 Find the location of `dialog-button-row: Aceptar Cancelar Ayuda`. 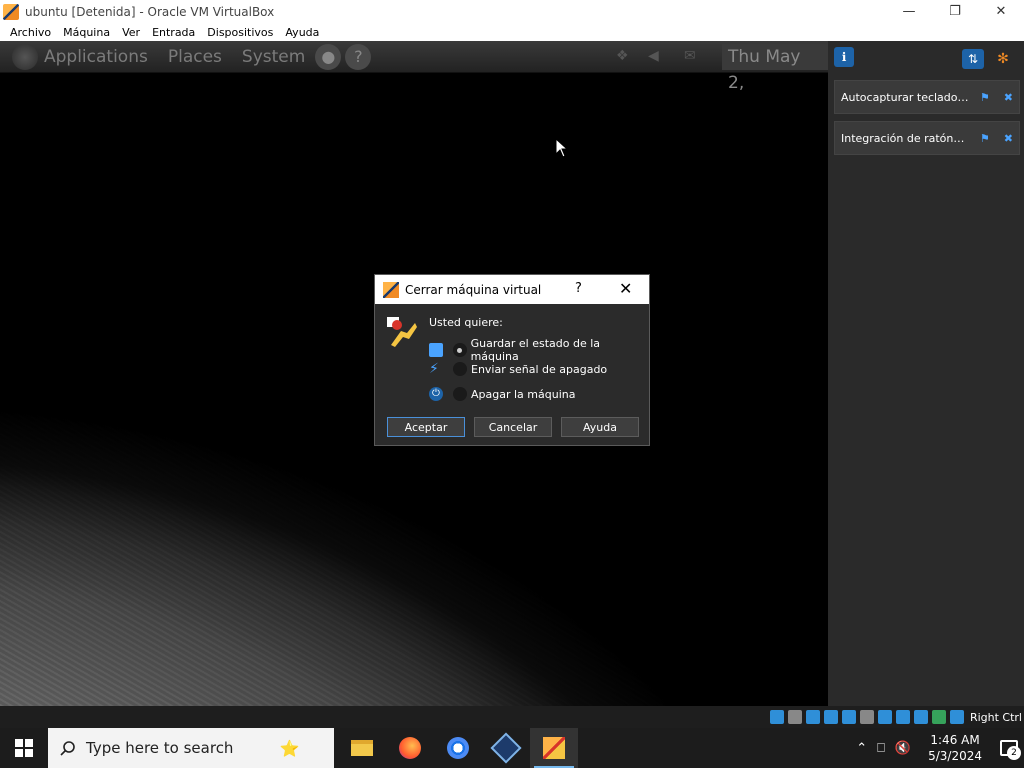

dialog-button-row: Aceptar Cancelar Ayuda is located at coordinates (513, 427).